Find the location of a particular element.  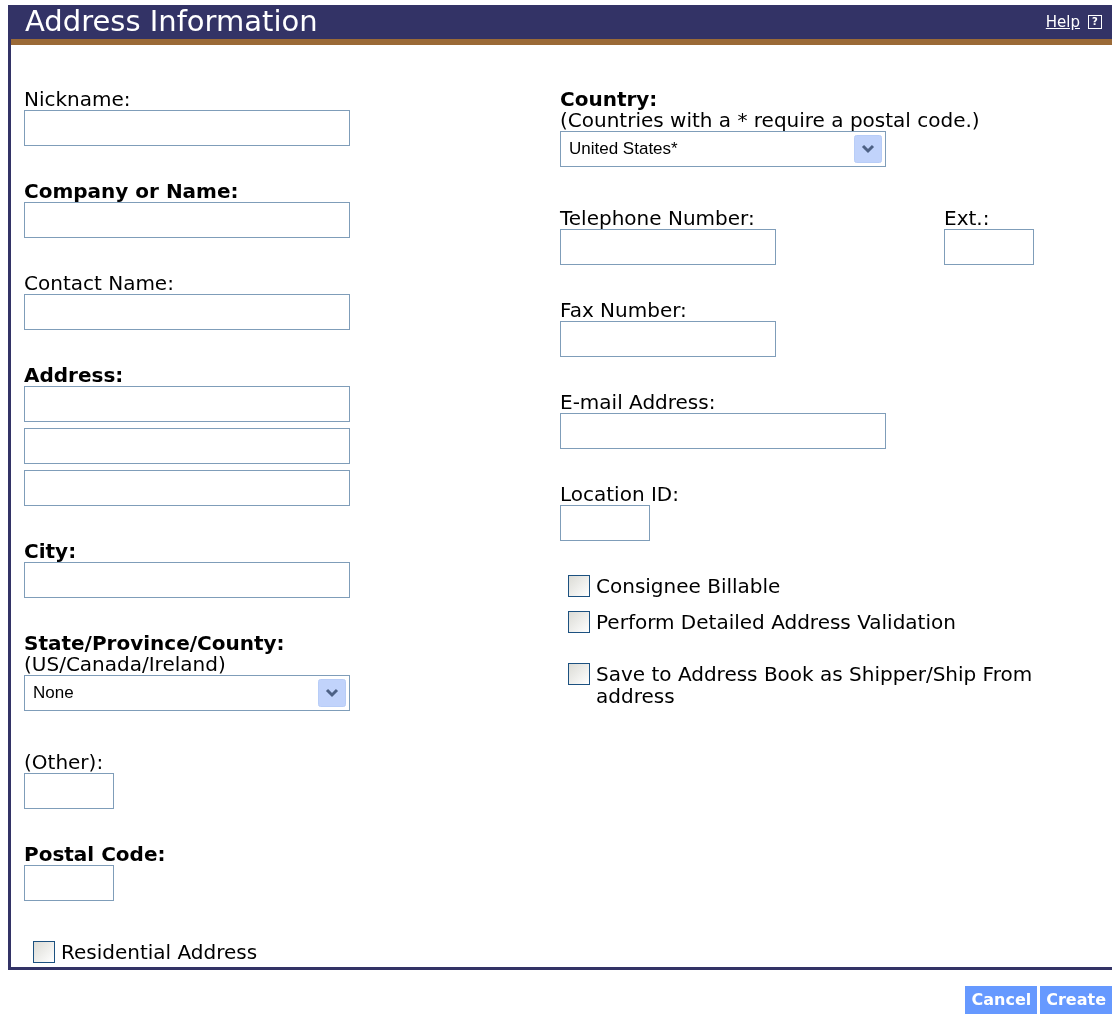

field-hint: (Countries with a * require a postal code.) is located at coordinates (770, 120).